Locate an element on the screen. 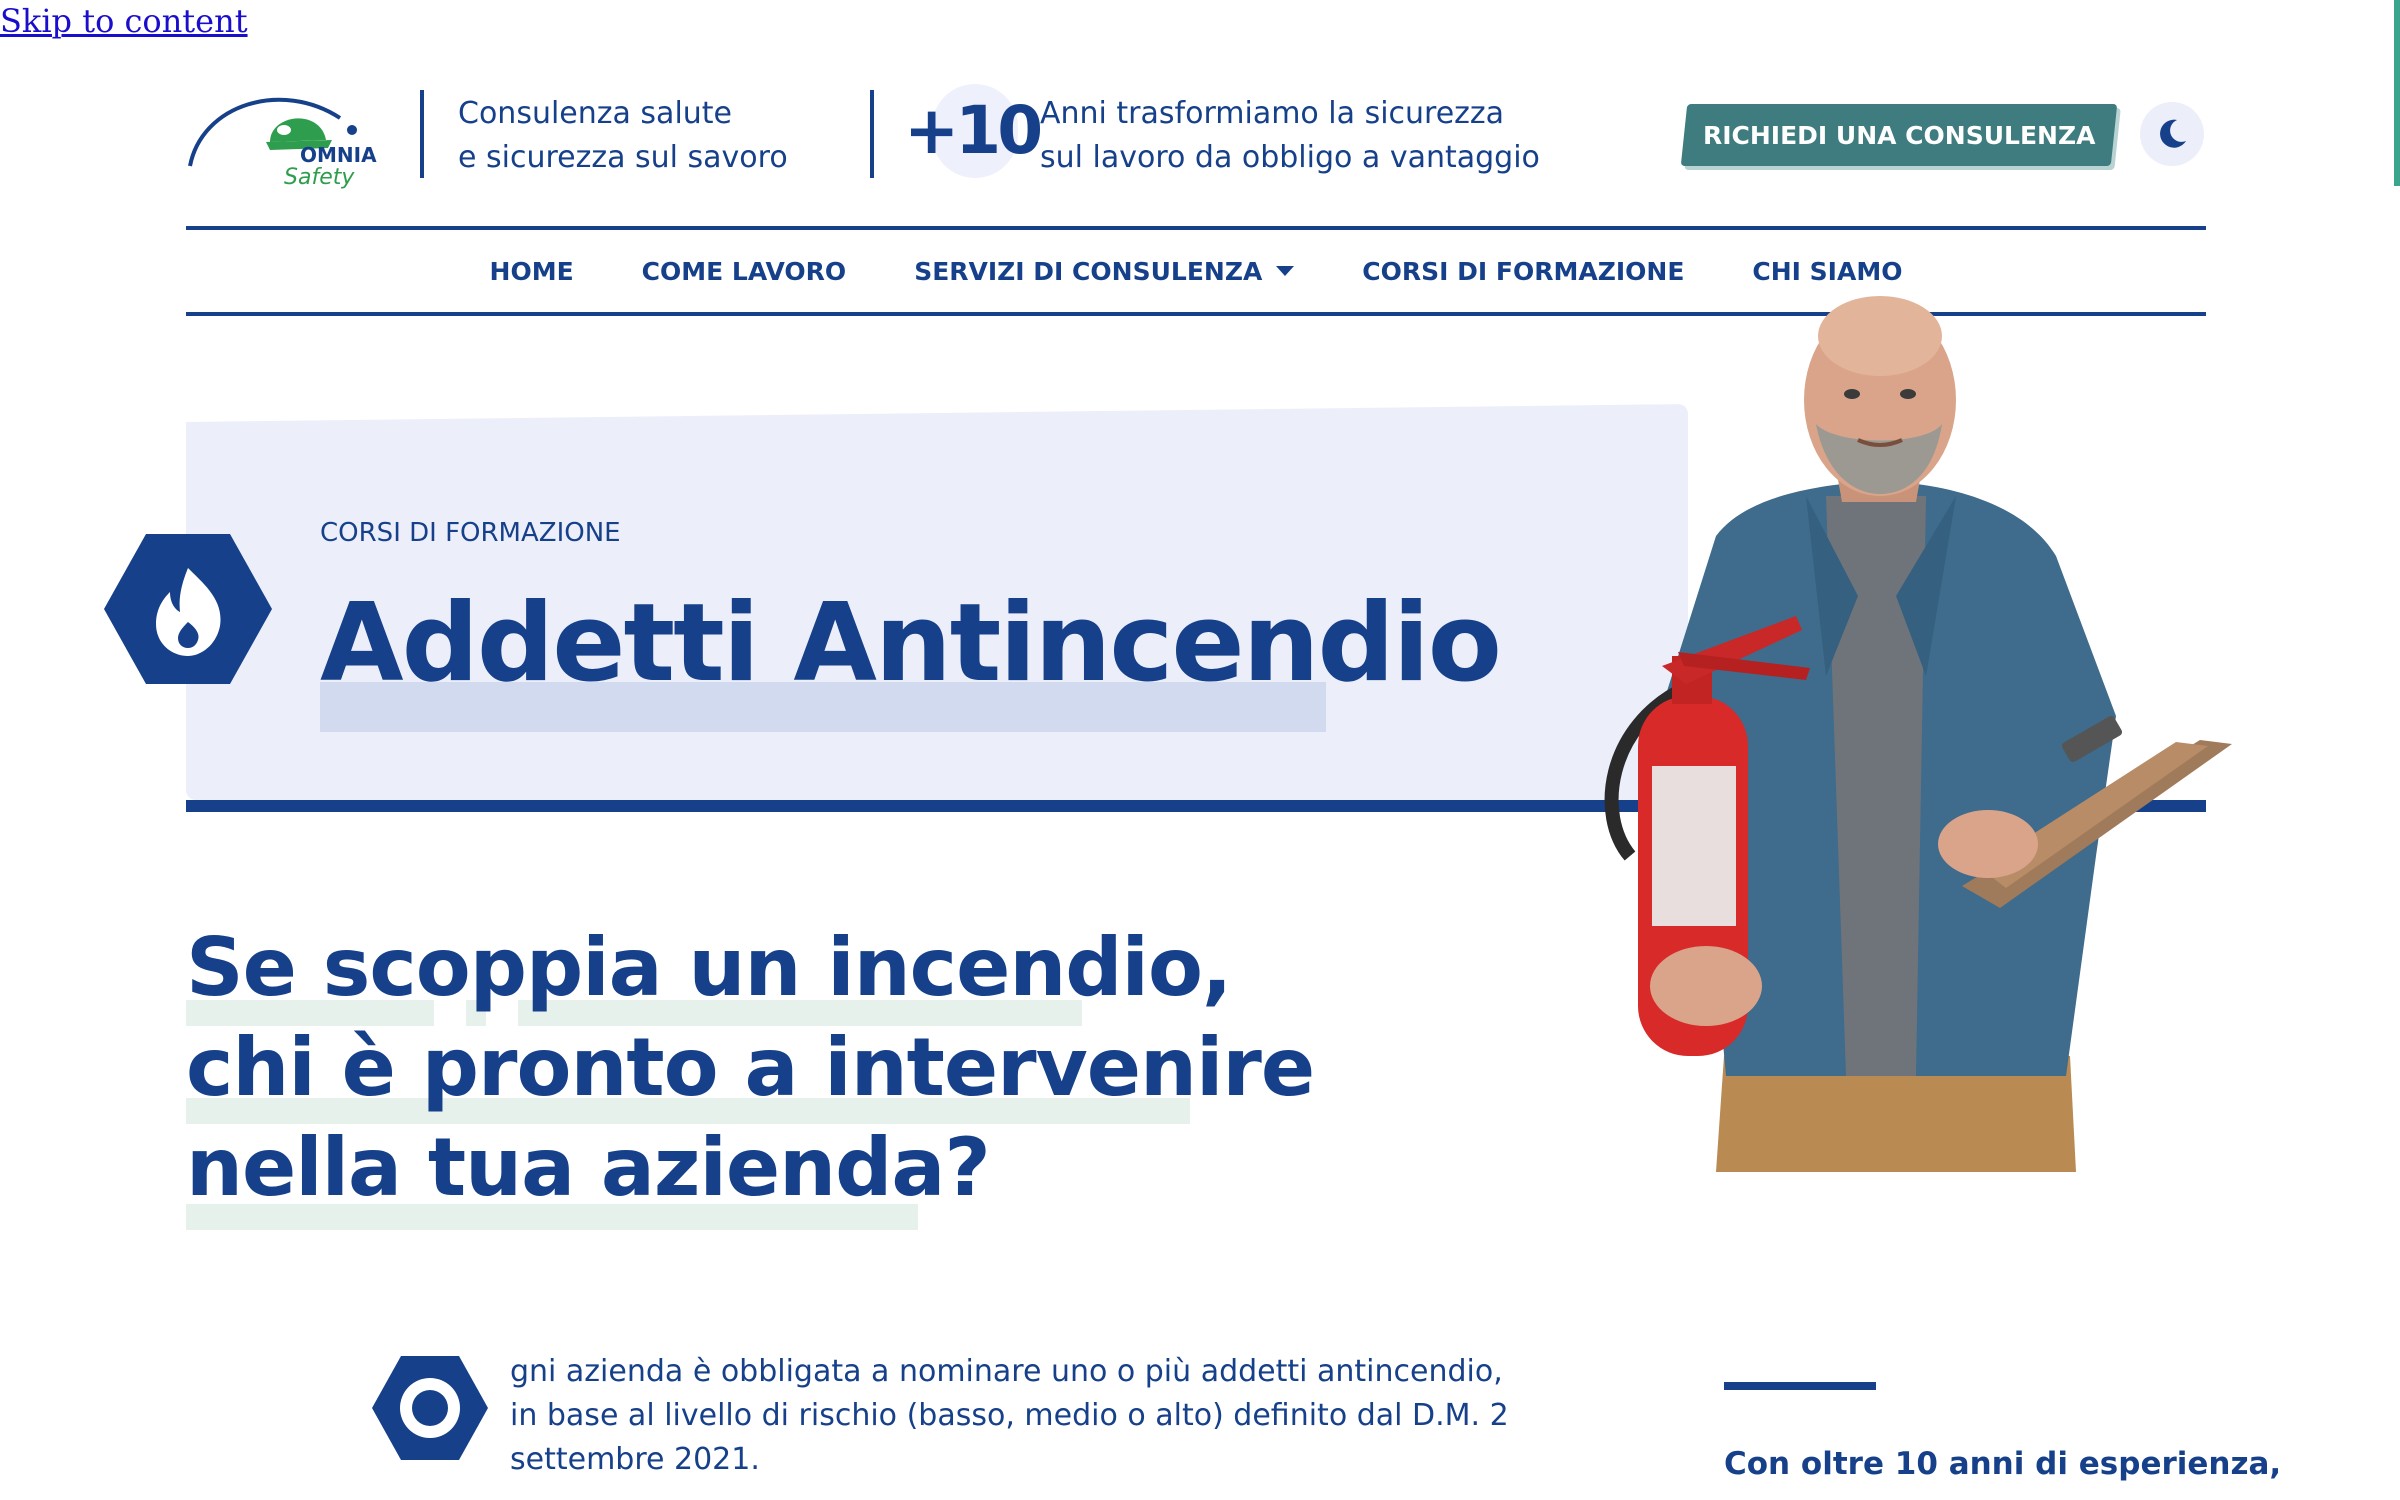  dark-mode-toggle is located at coordinates (2172, 134).